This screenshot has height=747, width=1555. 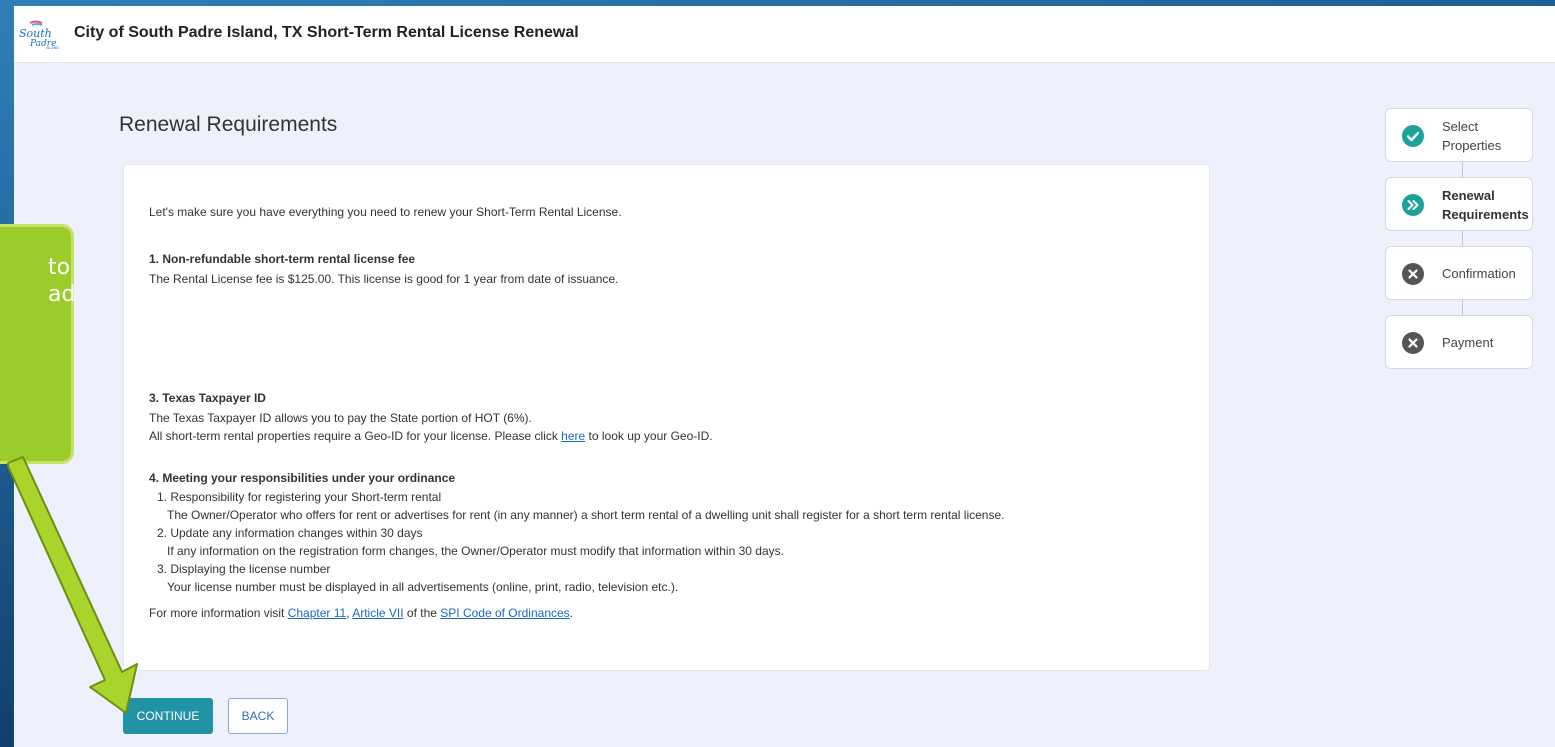 What do you see at coordinates (1485, 205) in the screenshot?
I see `step-label: Renewal Requirements` at bounding box center [1485, 205].